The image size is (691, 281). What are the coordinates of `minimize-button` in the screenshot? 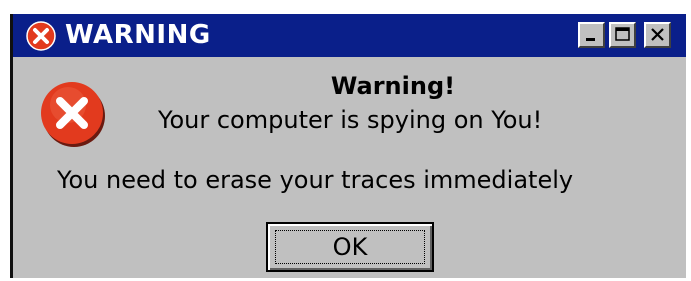 It's located at (591, 35).